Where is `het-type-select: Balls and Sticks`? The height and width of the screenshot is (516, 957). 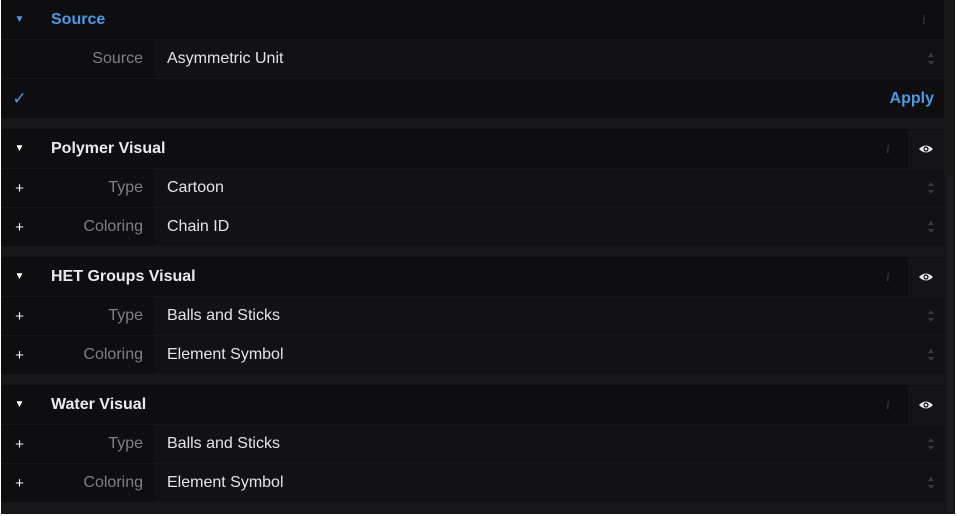
het-type-select: Balls and Sticks is located at coordinates (536, 316).